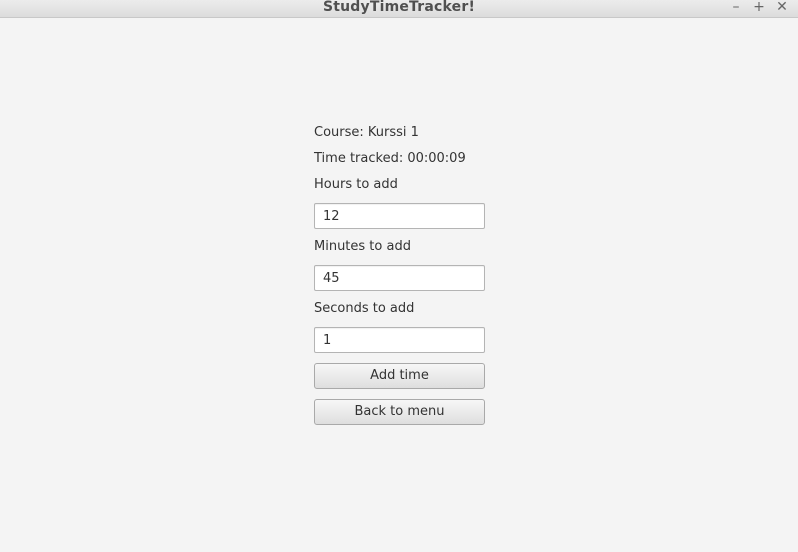 The image size is (798, 552). What do you see at coordinates (362, 246) in the screenshot?
I see `minutes-label: Minutes to add` at bounding box center [362, 246].